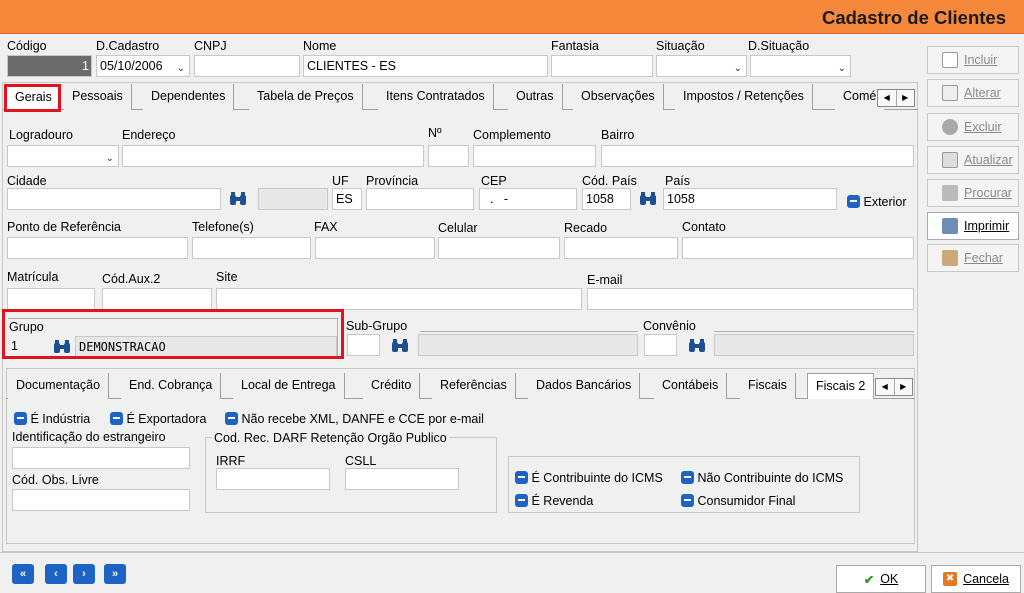  Describe the element at coordinates (750, 299) in the screenshot. I see `email-field` at that location.